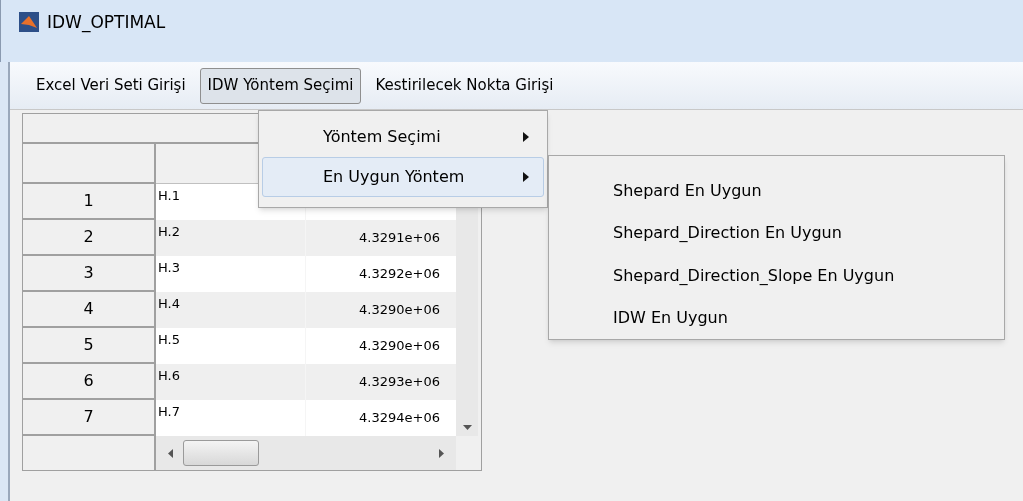 The image size is (1023, 501). What do you see at coordinates (29, 22) in the screenshot?
I see `app-icon` at bounding box center [29, 22].